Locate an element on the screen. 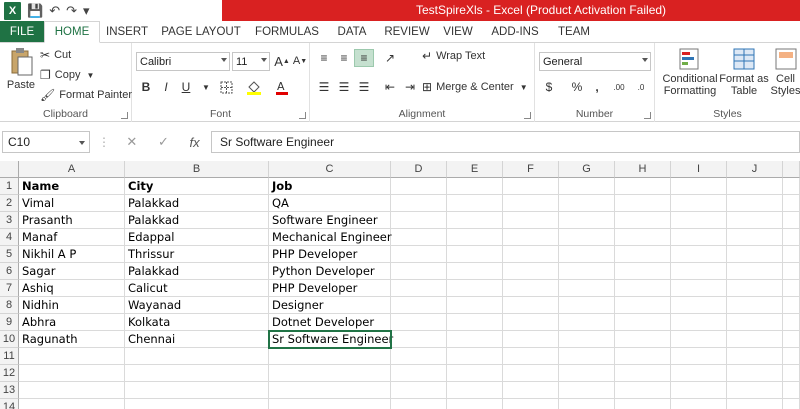  cell-b12 is located at coordinates (197, 373).